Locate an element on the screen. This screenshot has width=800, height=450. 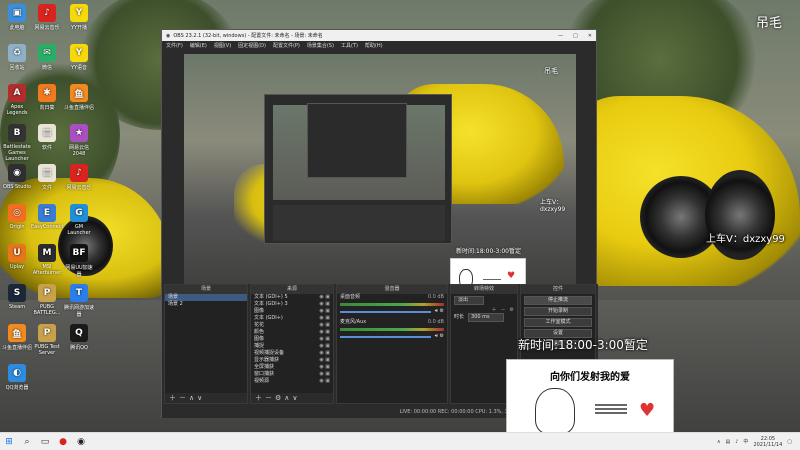
desktop-icon: Y YY语音 is located at coordinates (79, 57).